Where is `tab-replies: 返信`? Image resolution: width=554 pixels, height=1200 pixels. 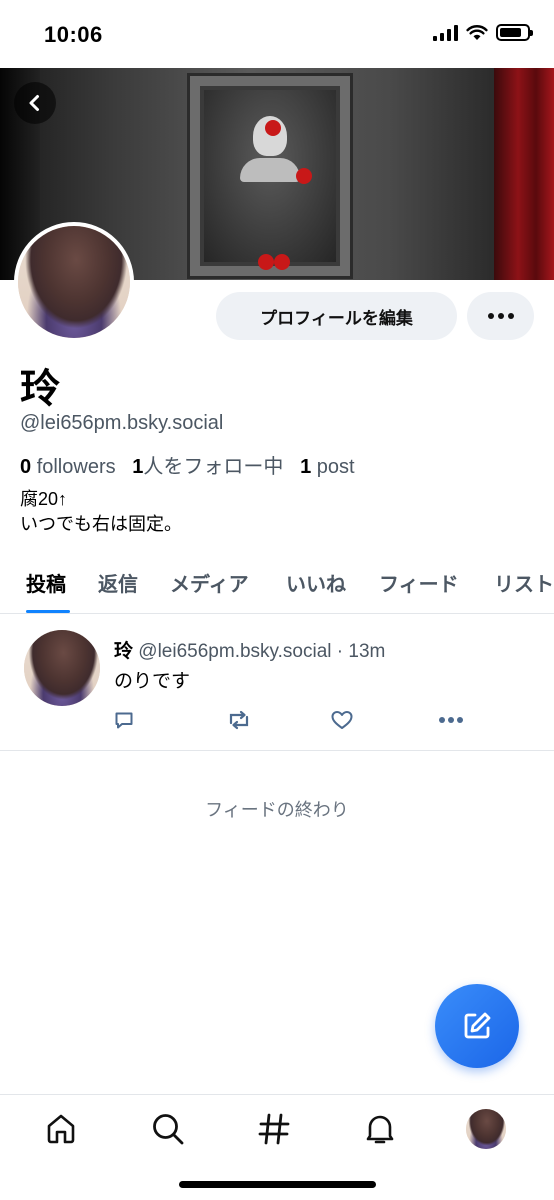
tab-replies: 返信 is located at coordinates (118, 582).